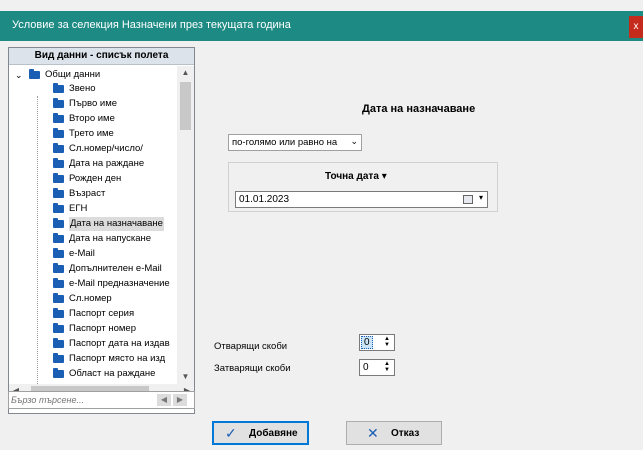 The height and width of the screenshot is (450, 643). Describe the element at coordinates (119, 283) in the screenshot. I see `tree-item-label: e-Mail предназначение` at that location.